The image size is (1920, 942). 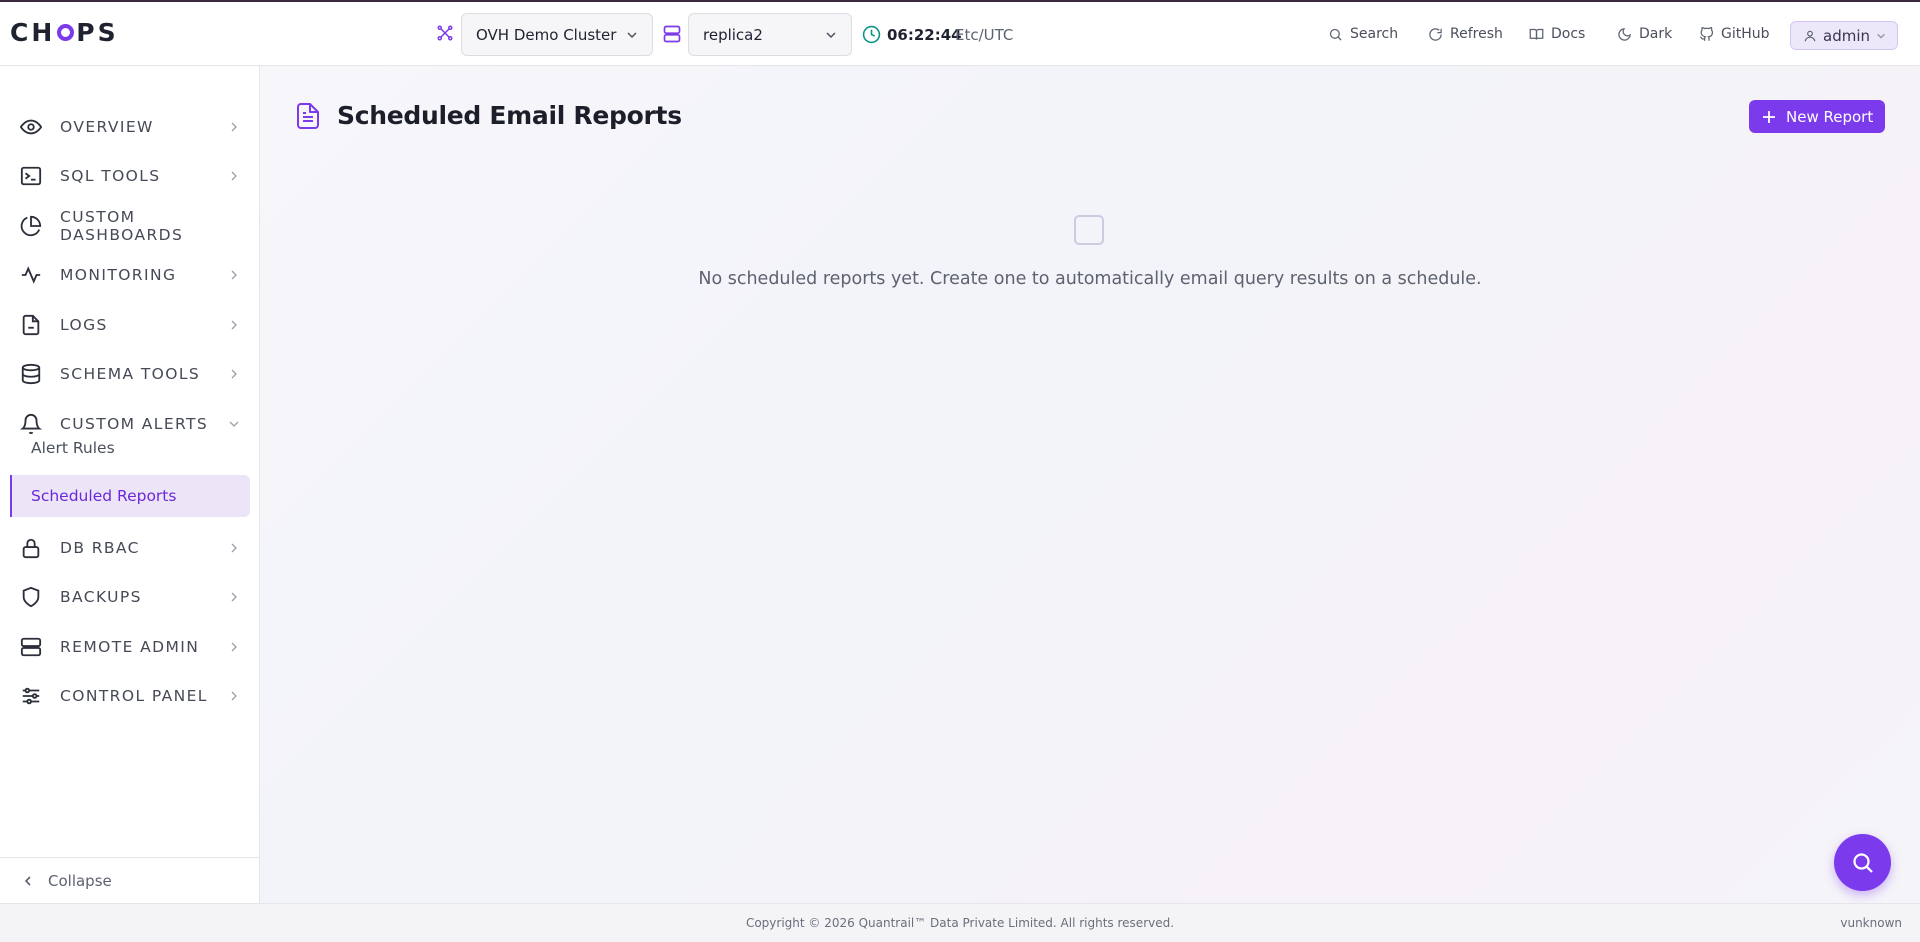 What do you see at coordinates (924, 35) in the screenshot?
I see `current-time: 06:22:44` at bounding box center [924, 35].